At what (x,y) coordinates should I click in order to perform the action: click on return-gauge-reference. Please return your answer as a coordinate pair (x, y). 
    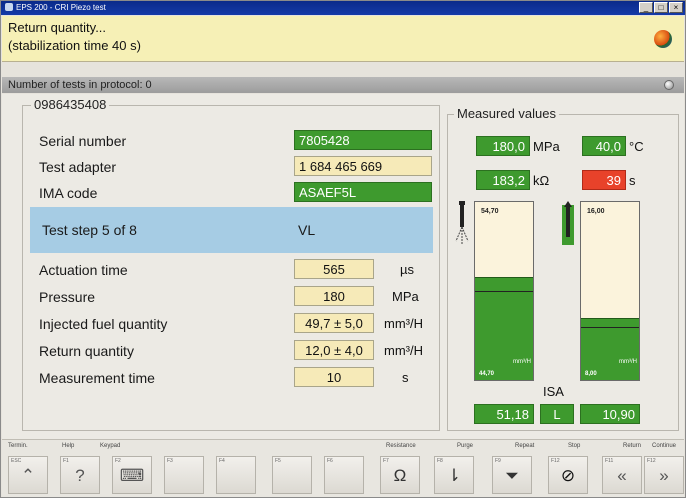
    Looking at the image, I should click on (610, 327).